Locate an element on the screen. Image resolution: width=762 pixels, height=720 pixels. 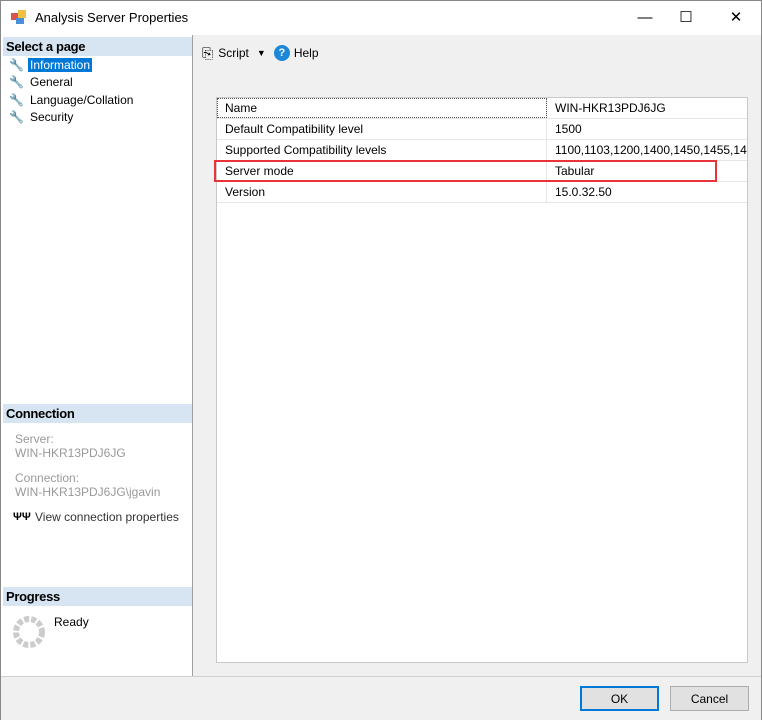
script-dropdown: ▼ is located at coordinates (261, 53).